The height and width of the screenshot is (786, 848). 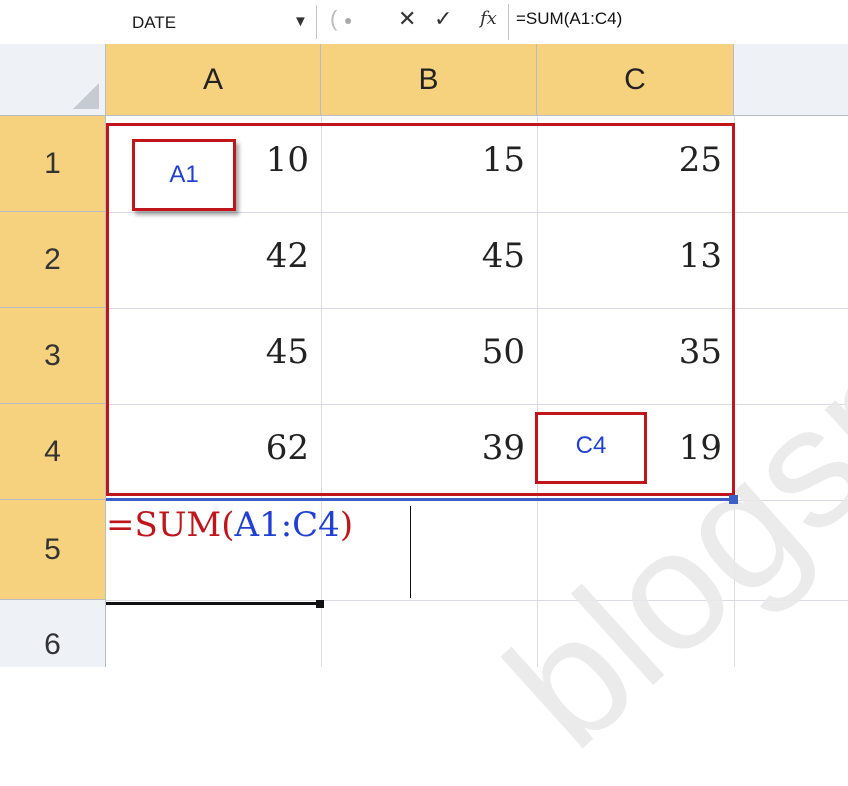 What do you see at coordinates (53, 452) in the screenshot?
I see `row-header-4: 4` at bounding box center [53, 452].